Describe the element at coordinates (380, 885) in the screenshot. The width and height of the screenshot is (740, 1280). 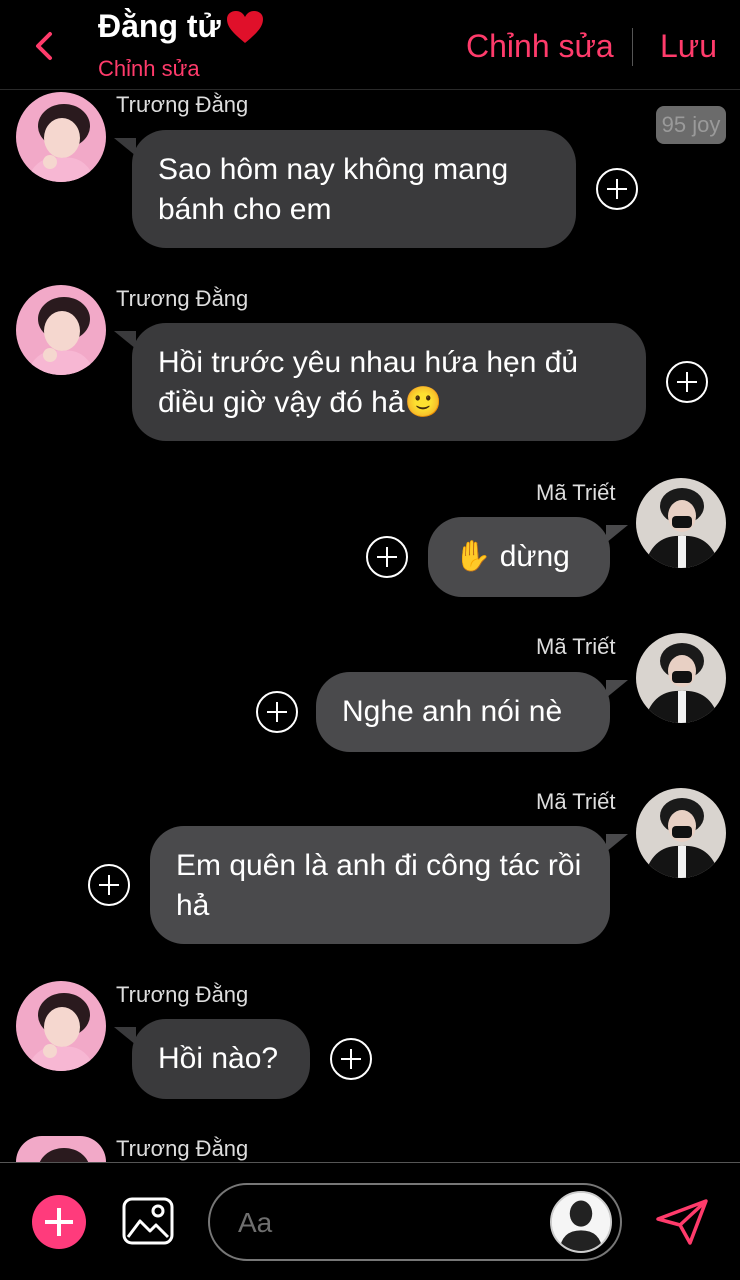
I see `message-bubble: Em quên là anh đi công tác rồi hả` at that location.